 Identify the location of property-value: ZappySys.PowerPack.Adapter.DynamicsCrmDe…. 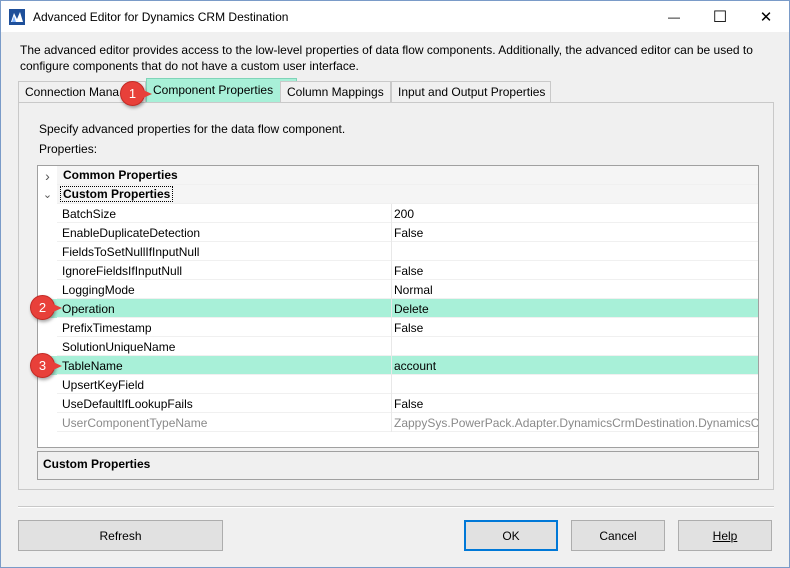
(574, 422).